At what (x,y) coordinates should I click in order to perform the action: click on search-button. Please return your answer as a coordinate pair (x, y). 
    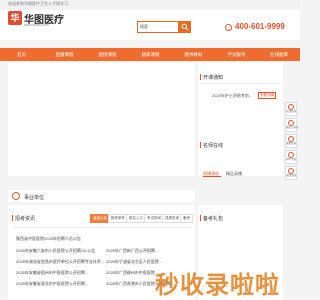
    Looking at the image, I should click on (185, 27).